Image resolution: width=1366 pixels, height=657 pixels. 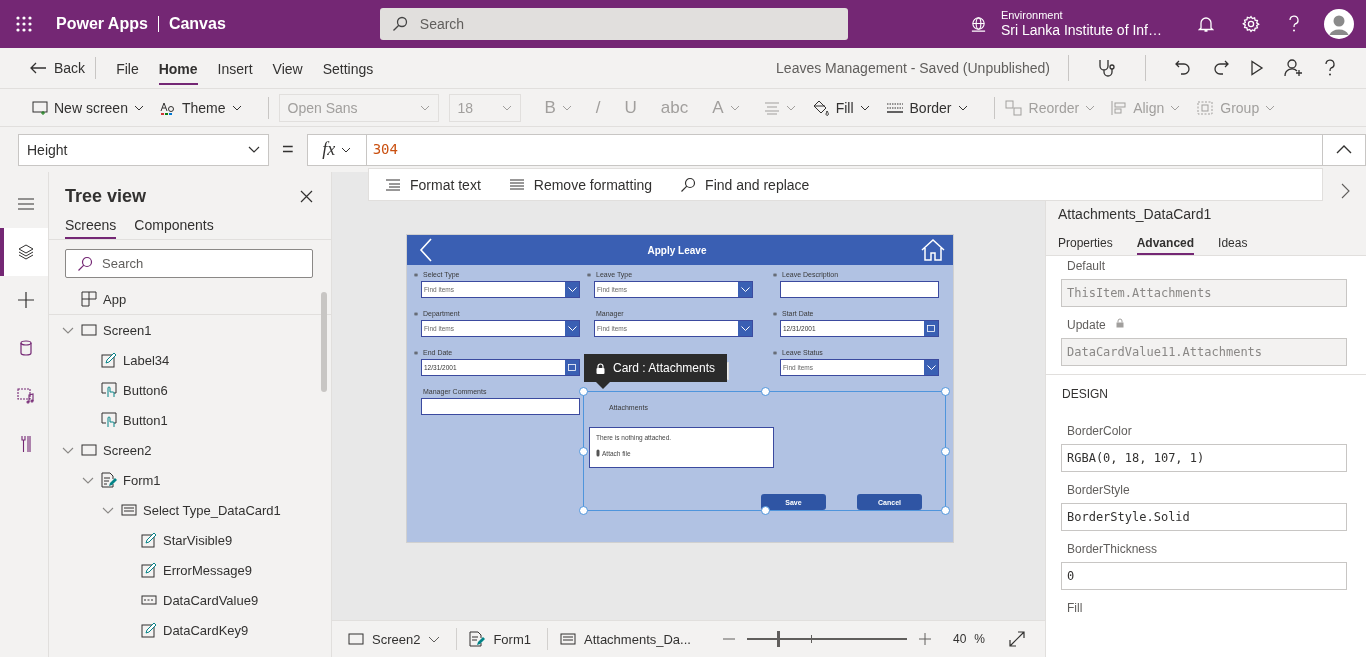 What do you see at coordinates (190, 630) in the screenshot?
I see `tree-item: DataCardKey9` at bounding box center [190, 630].